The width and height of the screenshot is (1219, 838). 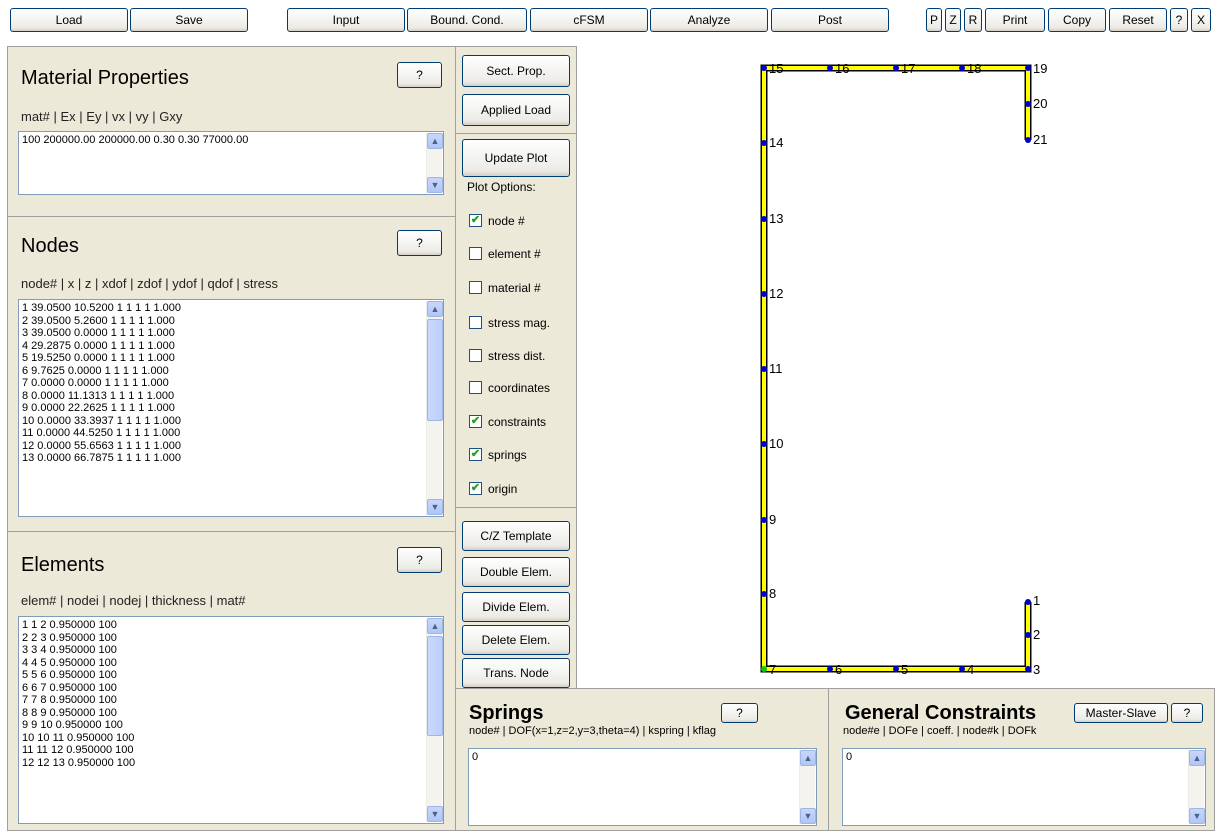 What do you see at coordinates (102, 116) in the screenshot?
I see `material-header: mat# | Ex | Ey | vx | vy | Gxy` at bounding box center [102, 116].